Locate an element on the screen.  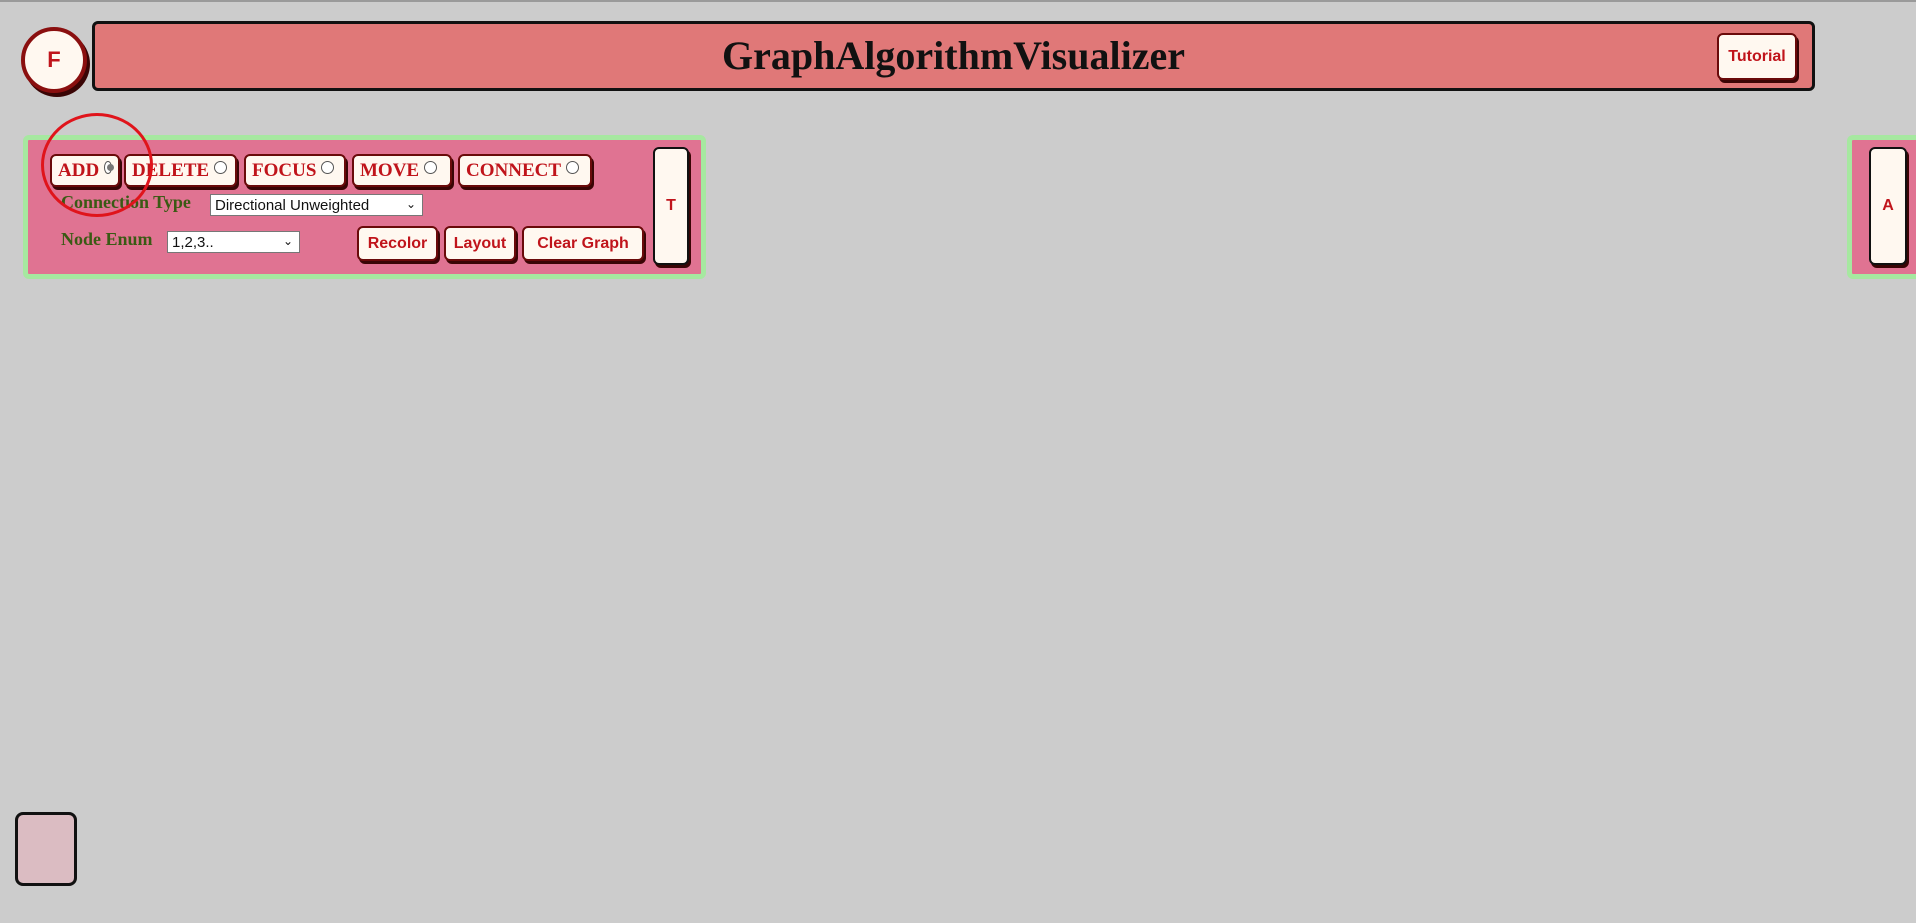
layout-button: Layout is located at coordinates (480, 243).